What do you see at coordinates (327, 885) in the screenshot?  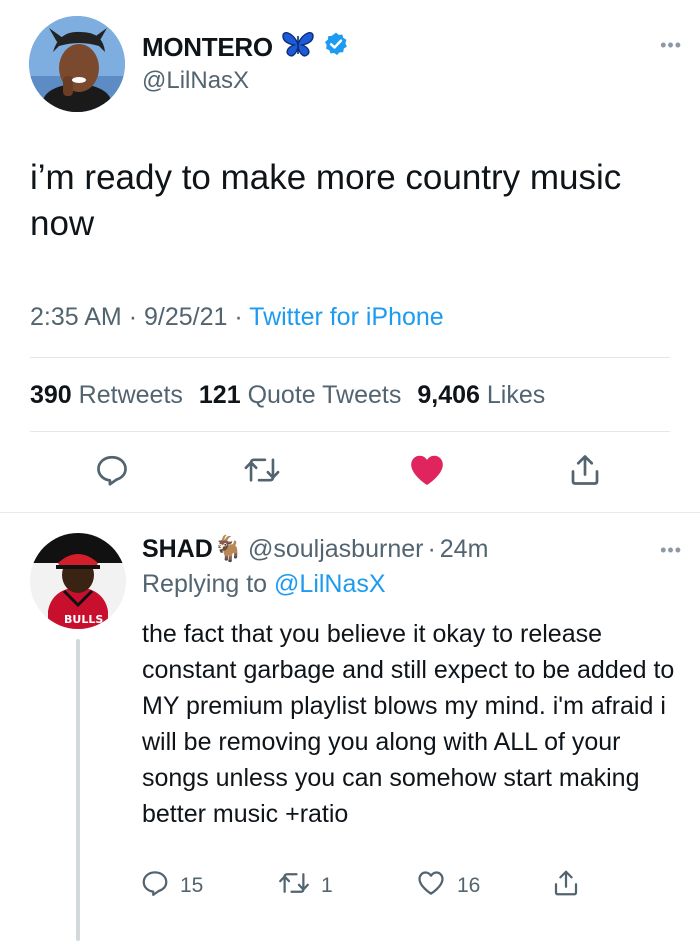 I see `retweet-count: 1` at bounding box center [327, 885].